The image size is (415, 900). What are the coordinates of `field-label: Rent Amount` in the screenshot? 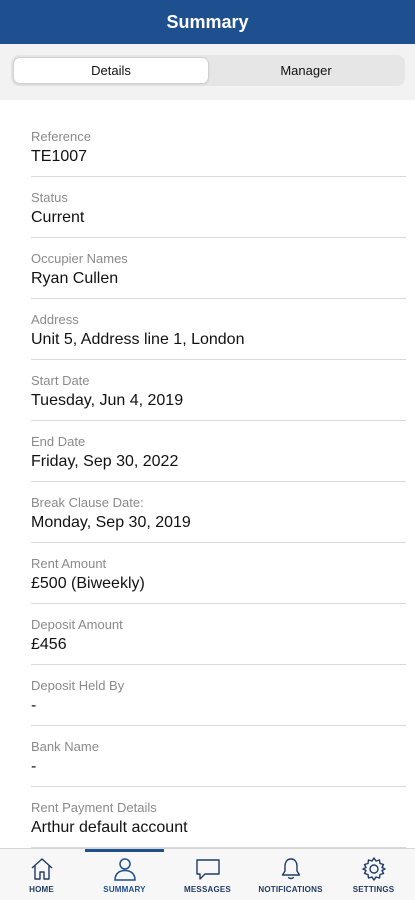 It's located at (69, 563).